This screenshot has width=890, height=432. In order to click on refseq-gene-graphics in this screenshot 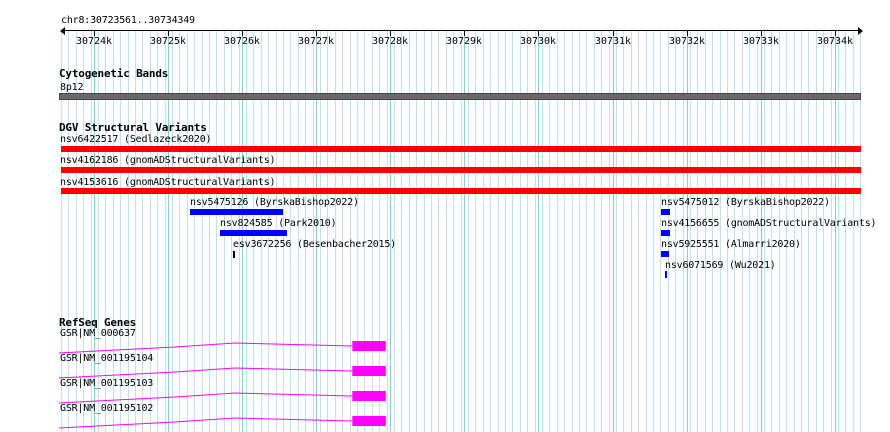, I will do `click(222, 385)`.